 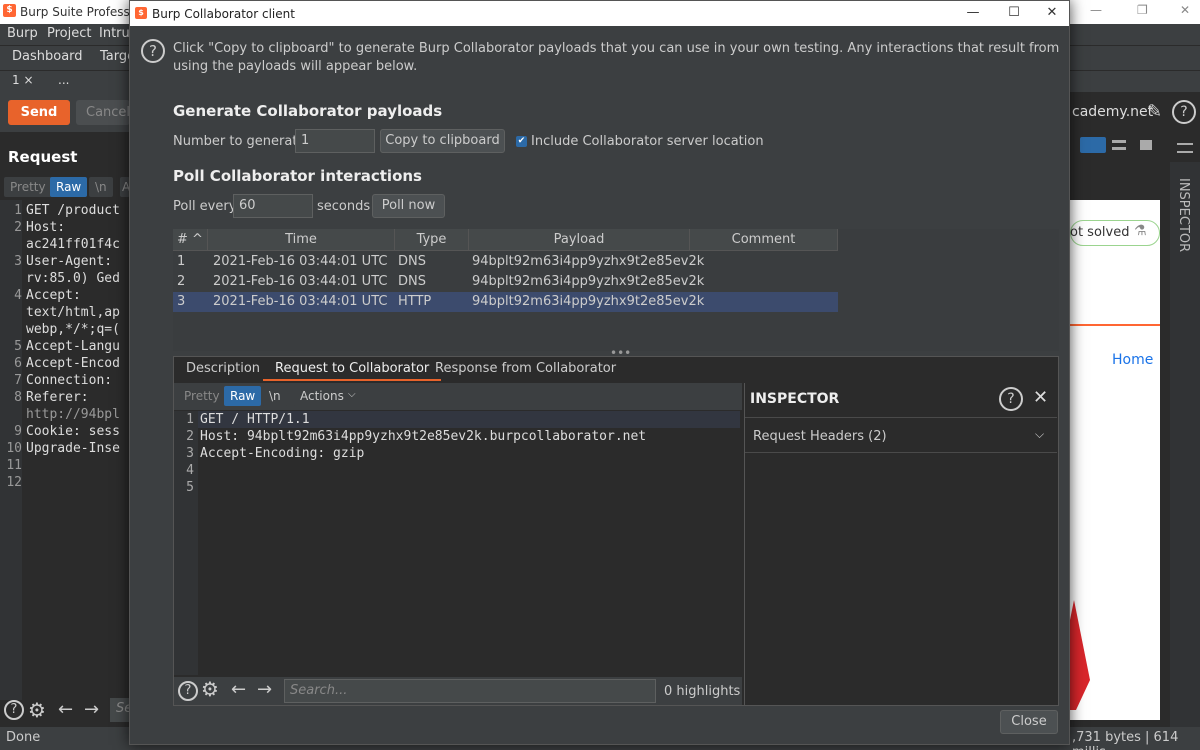 I want to click on target-host: cademy.net, so click(x=1113, y=112).